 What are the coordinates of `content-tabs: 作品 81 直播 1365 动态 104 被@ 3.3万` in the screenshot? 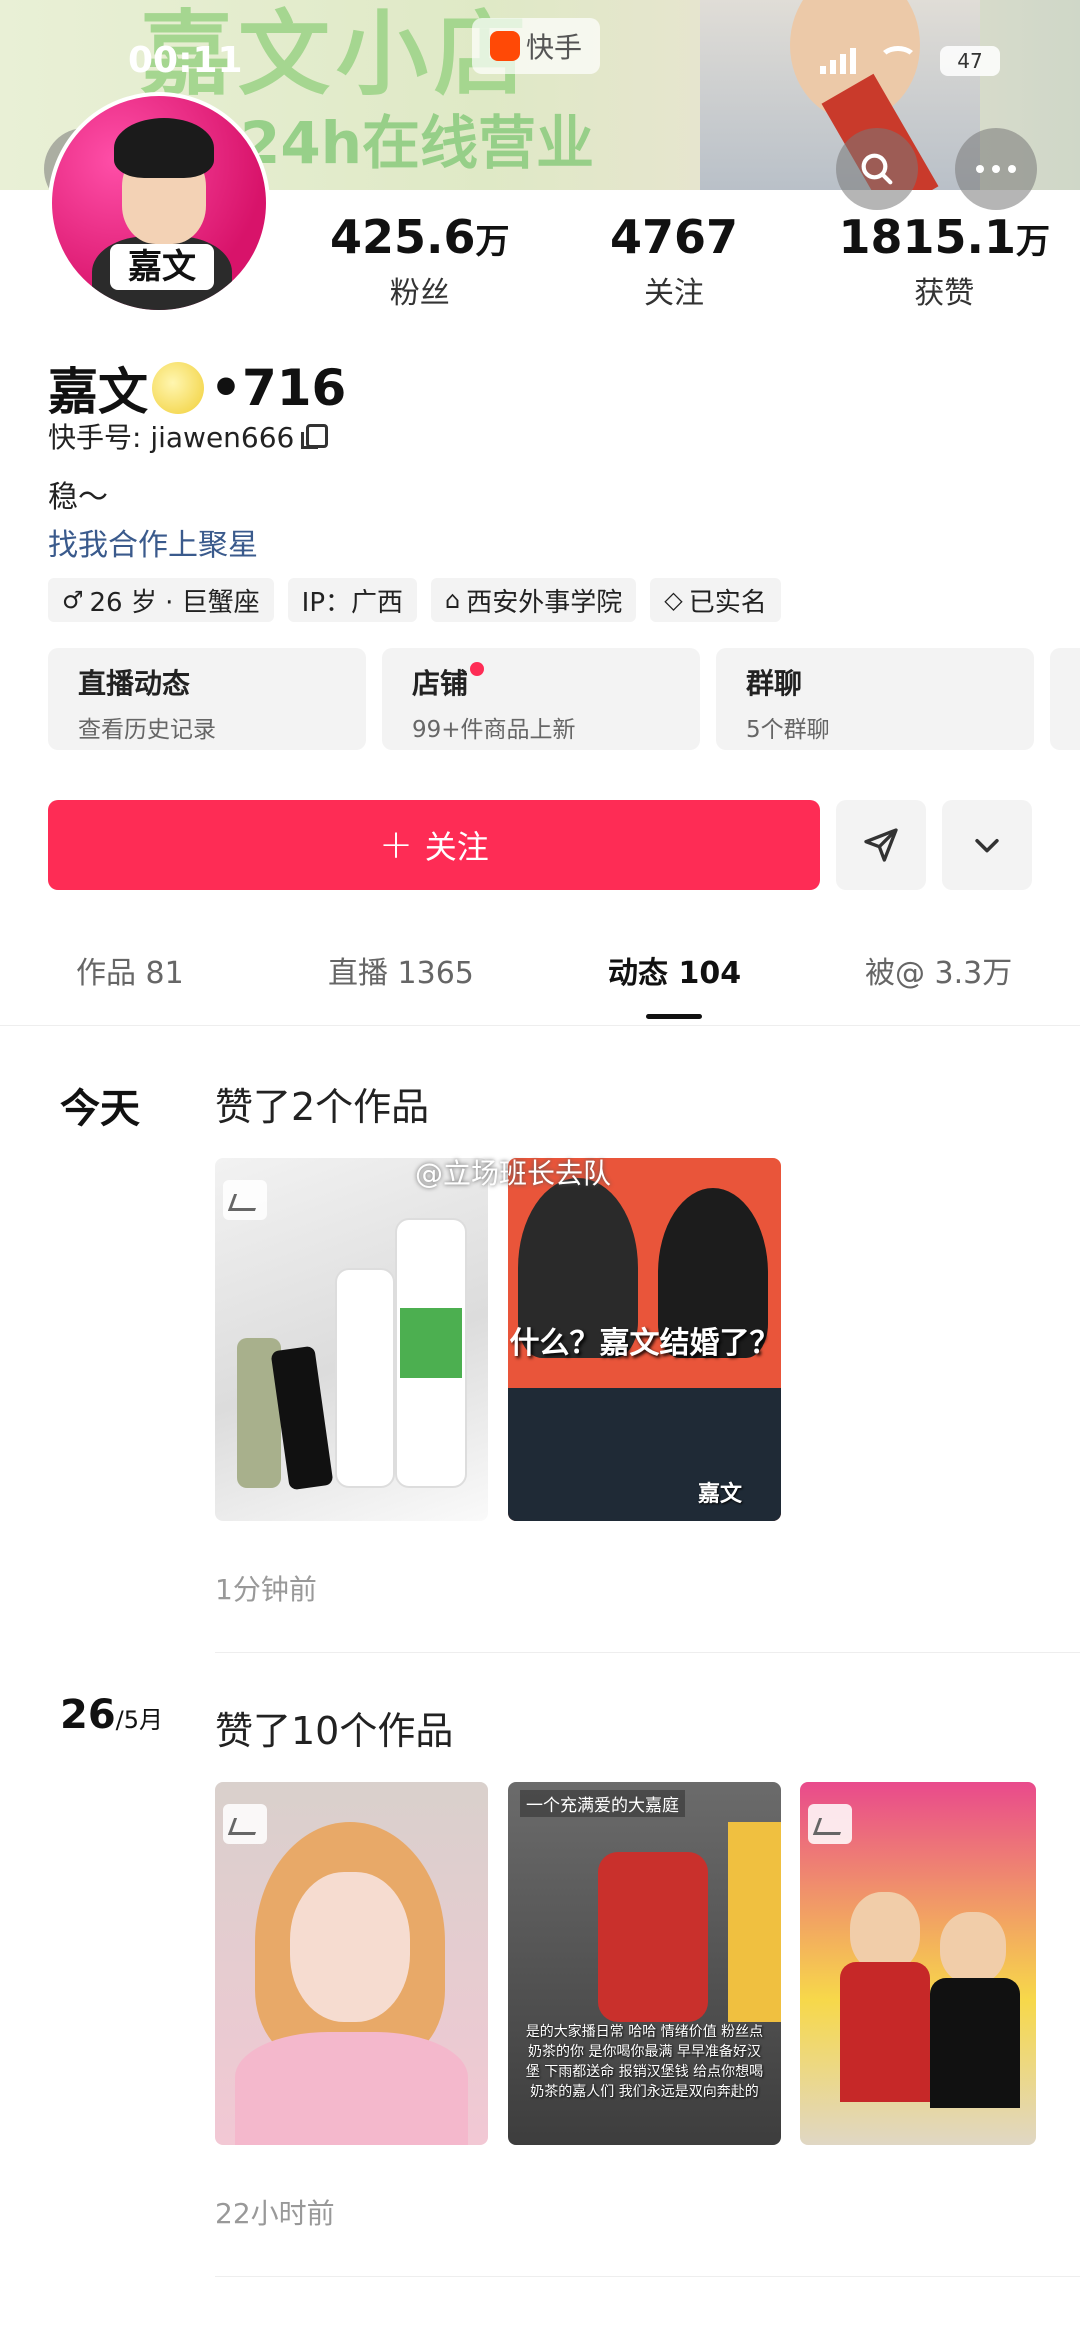 It's located at (540, 987).